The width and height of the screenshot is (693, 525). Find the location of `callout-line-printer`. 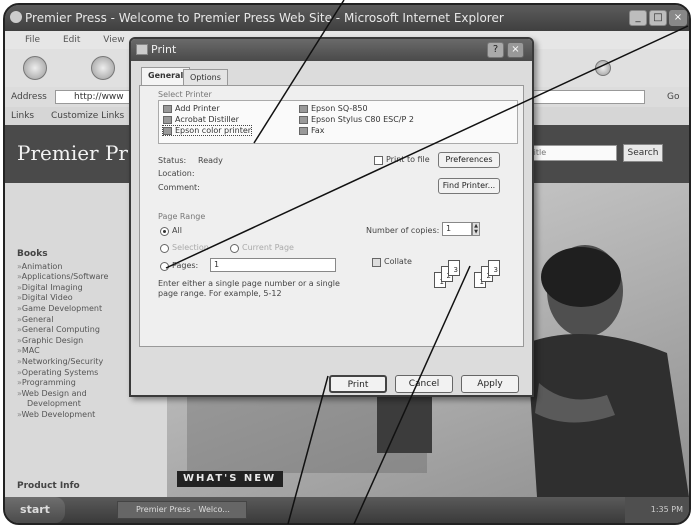

callout-line-printer is located at coordinates (299, 72).